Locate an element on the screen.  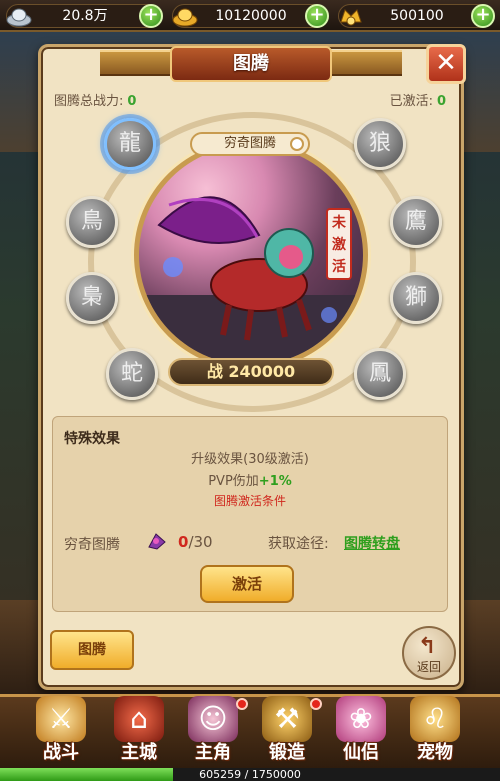
total-power-stat: 图腾总战力: 0 is located at coordinates (95, 99).